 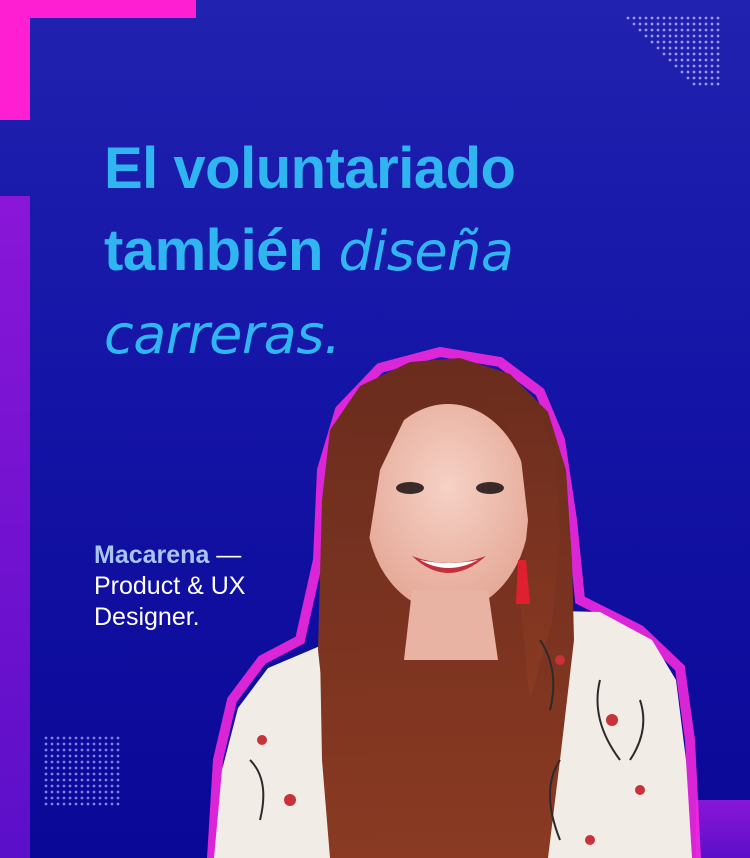 What do you see at coordinates (310, 168) in the screenshot?
I see `headline-line1: El voluntariado` at bounding box center [310, 168].